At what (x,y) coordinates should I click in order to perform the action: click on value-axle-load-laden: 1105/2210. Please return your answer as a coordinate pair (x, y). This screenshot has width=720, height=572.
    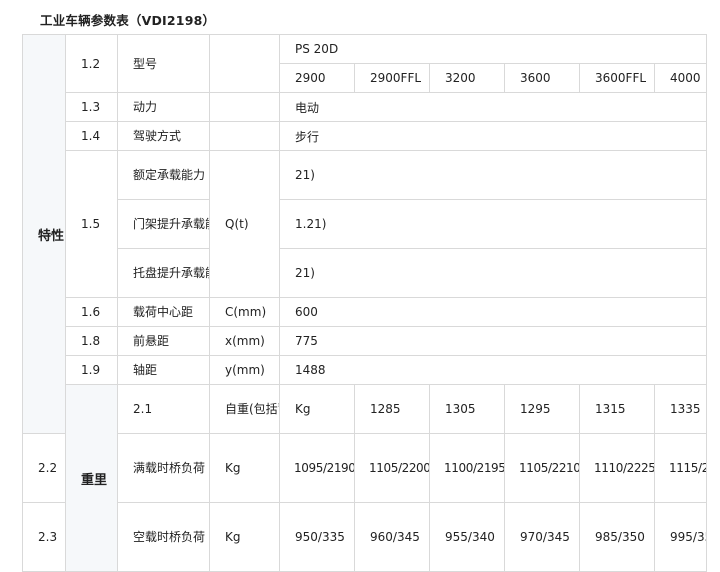
    Looking at the image, I should click on (542, 468).